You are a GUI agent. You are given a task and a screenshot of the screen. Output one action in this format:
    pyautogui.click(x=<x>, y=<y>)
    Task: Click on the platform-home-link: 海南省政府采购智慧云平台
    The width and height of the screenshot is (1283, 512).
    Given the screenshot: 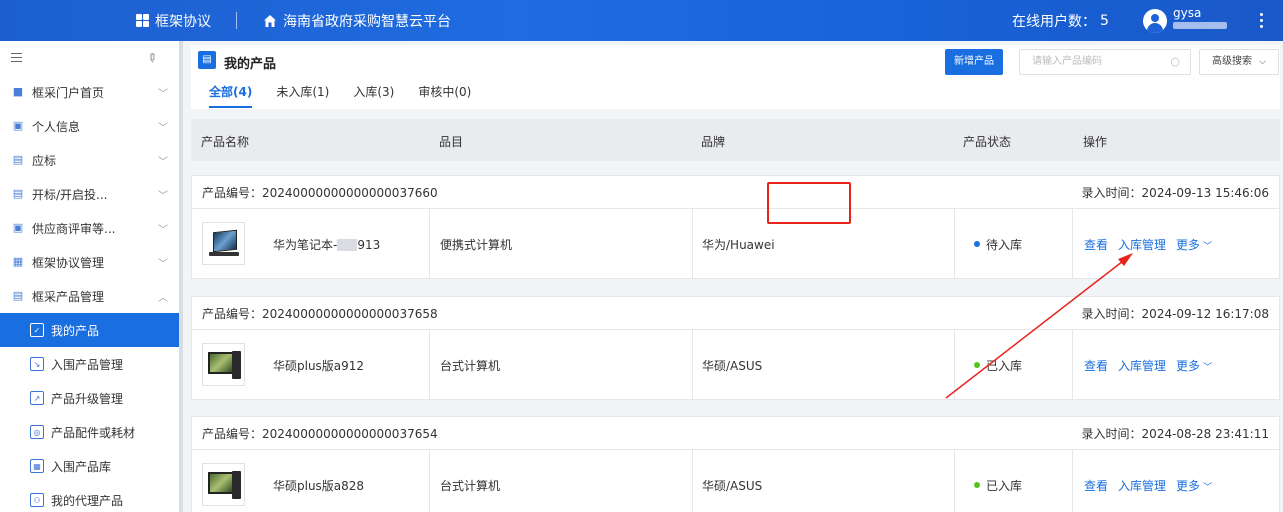 What is the action you would take?
    pyautogui.click(x=357, y=20)
    